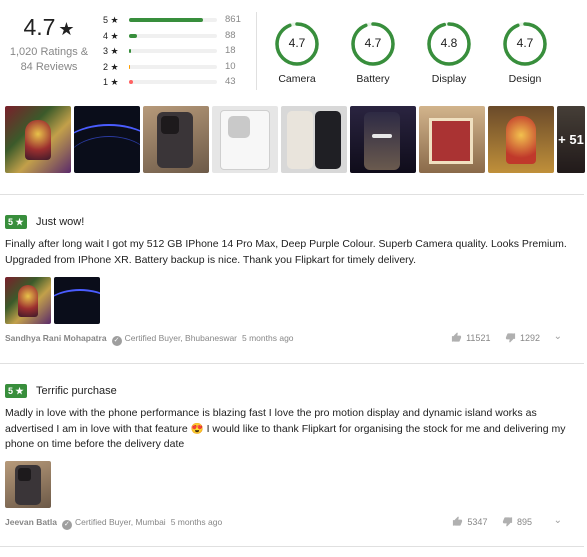 This screenshot has height=557, width=587. Describe the element at coordinates (107, 139) in the screenshot. I see `phone-wallpaper-dark-photo` at that location.